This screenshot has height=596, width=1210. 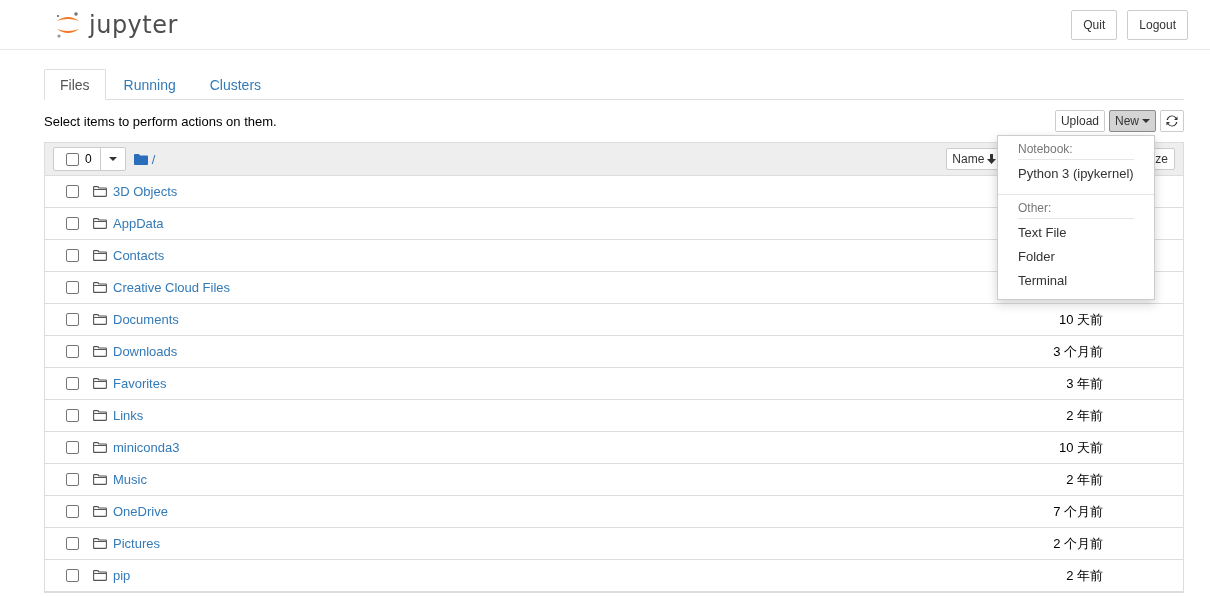 What do you see at coordinates (140, 511) in the screenshot?
I see `folder-link: OneDrive` at bounding box center [140, 511].